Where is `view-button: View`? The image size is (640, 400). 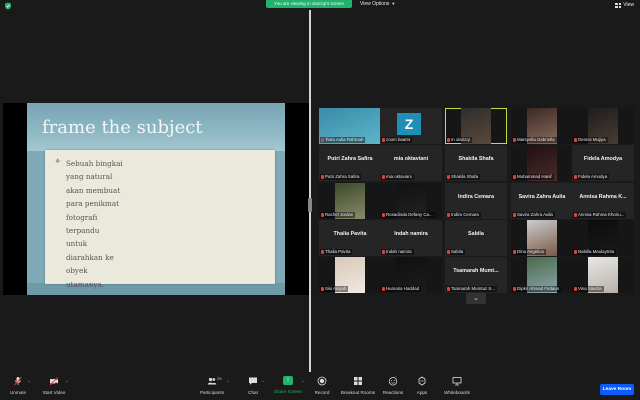 view-button: View is located at coordinates (624, 5).